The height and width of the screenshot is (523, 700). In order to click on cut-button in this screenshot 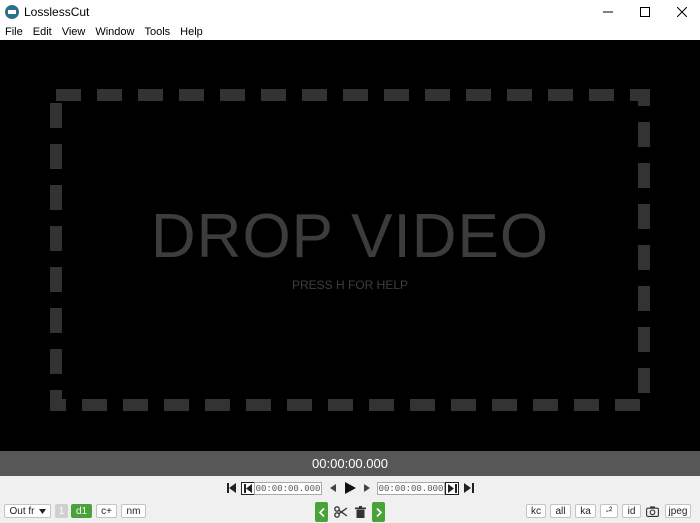, I will do `click(340, 512)`.